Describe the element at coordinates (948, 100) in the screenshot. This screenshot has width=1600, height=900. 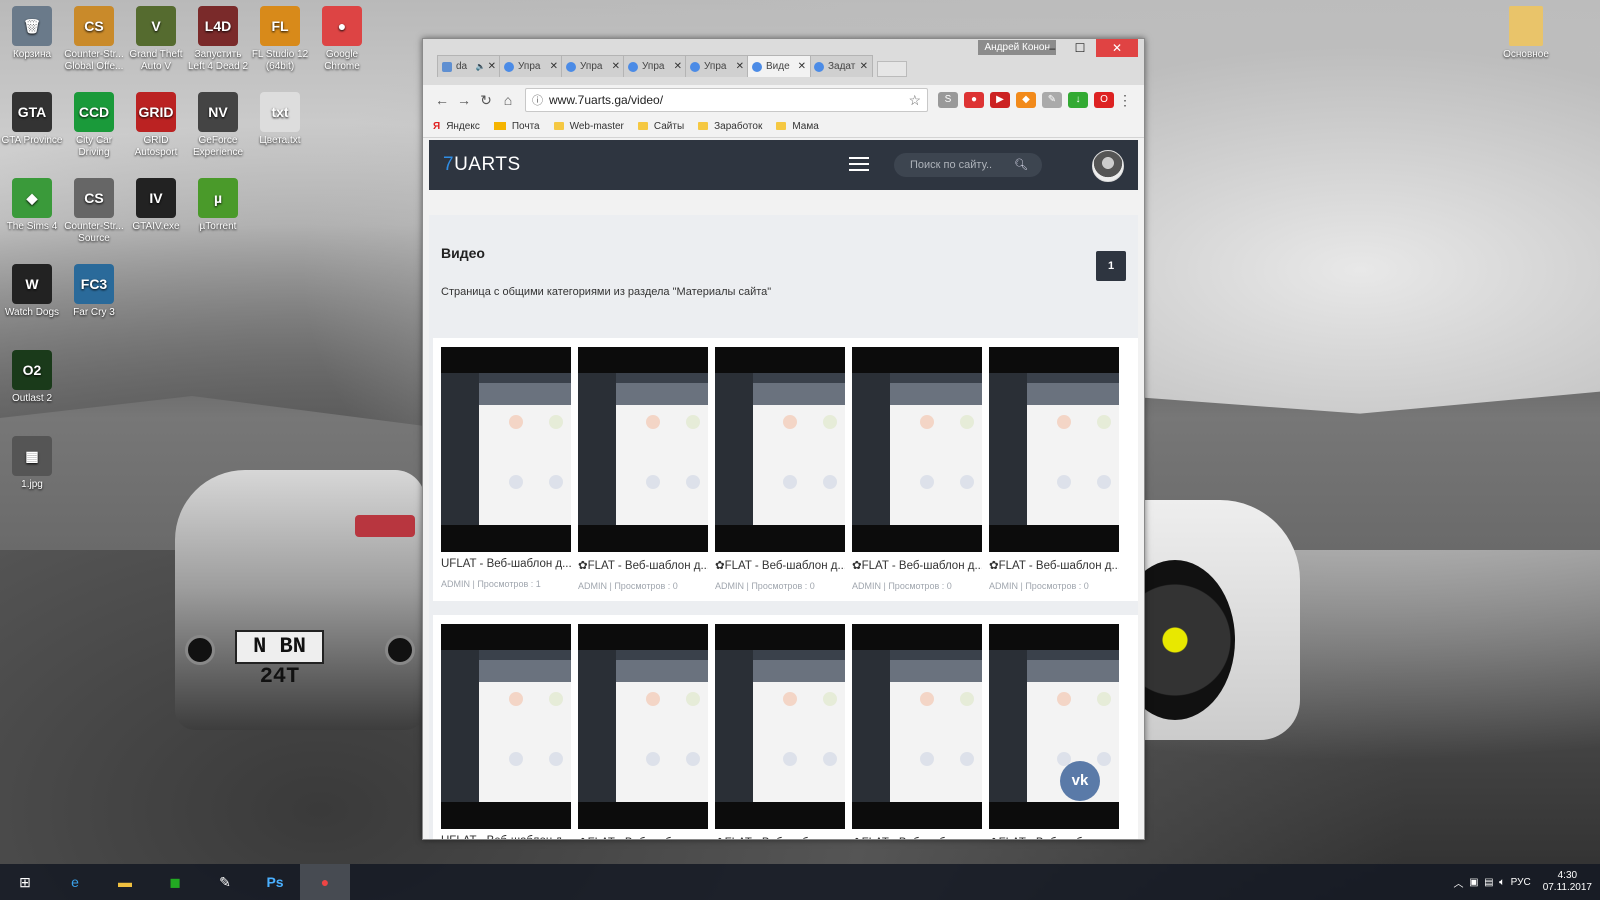
I see `extension-s-icon: S` at that location.